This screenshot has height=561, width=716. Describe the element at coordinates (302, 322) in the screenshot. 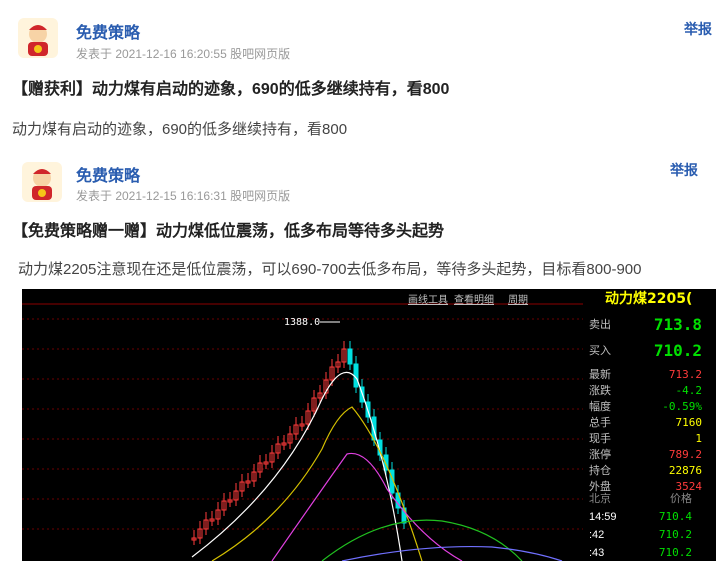

I see `high-price-label: 1388.0` at that location.